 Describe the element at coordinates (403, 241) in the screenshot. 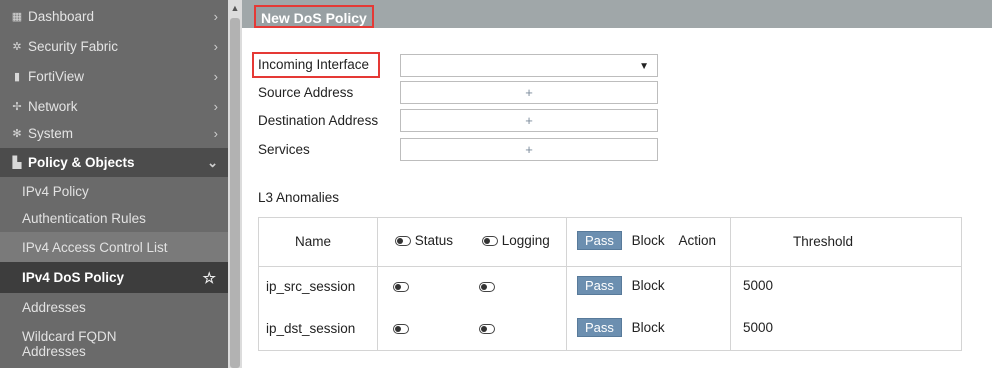

I see `status-toggle-icon` at that location.